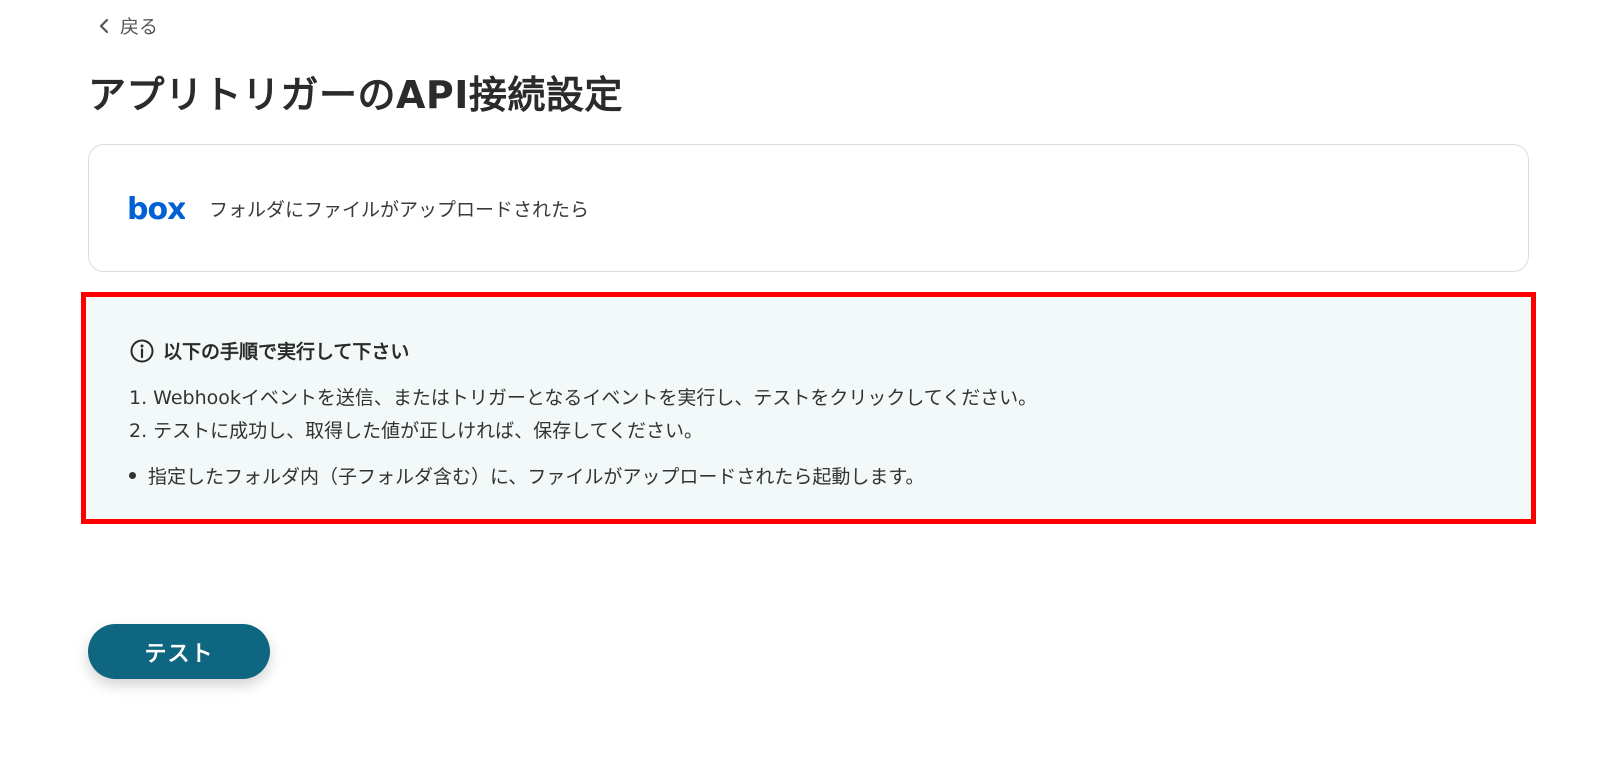 The image size is (1600, 763). What do you see at coordinates (286, 352) in the screenshot?
I see `instructions-title: 以下の手順で実行して下さい` at bounding box center [286, 352].